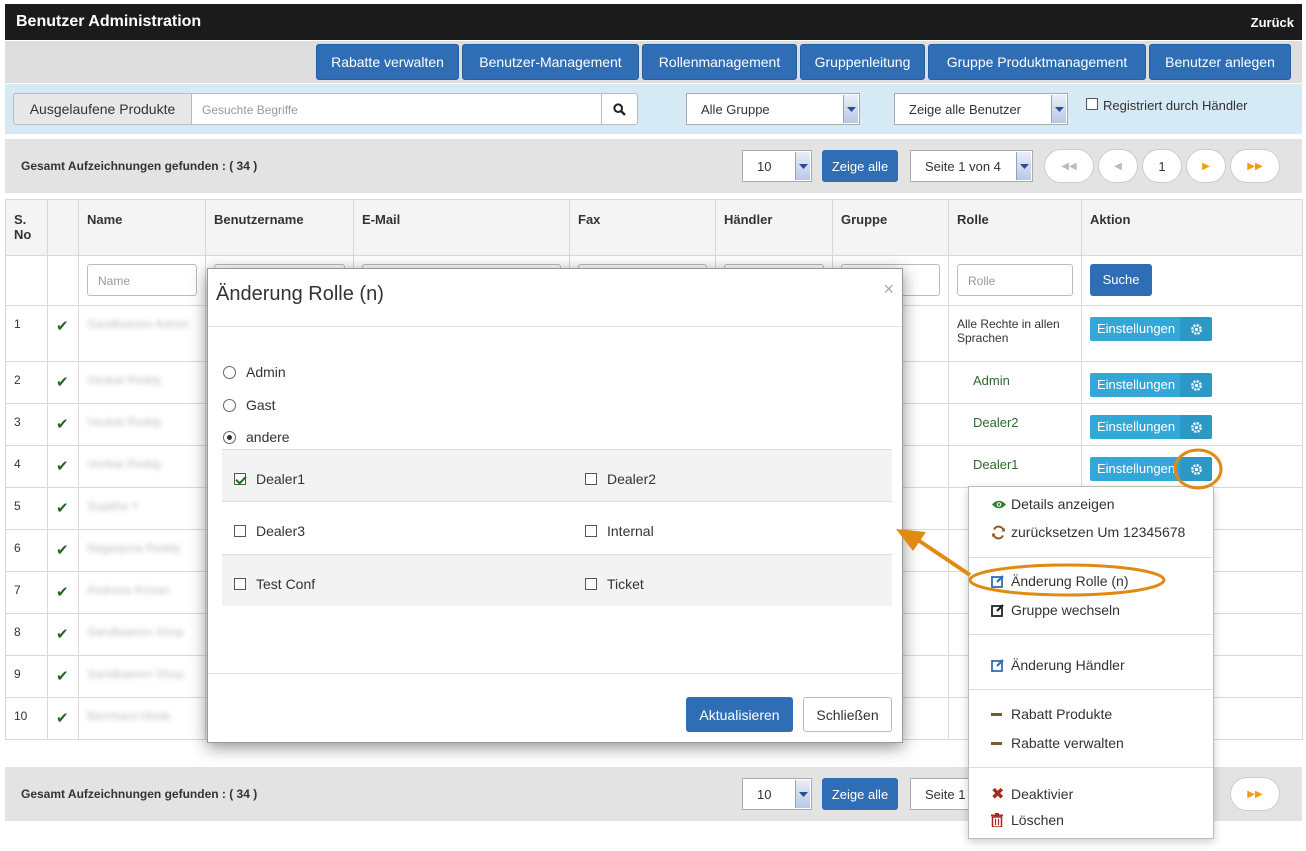 This screenshot has height=851, width=1306. I want to click on close-button: Schließen, so click(847, 714).